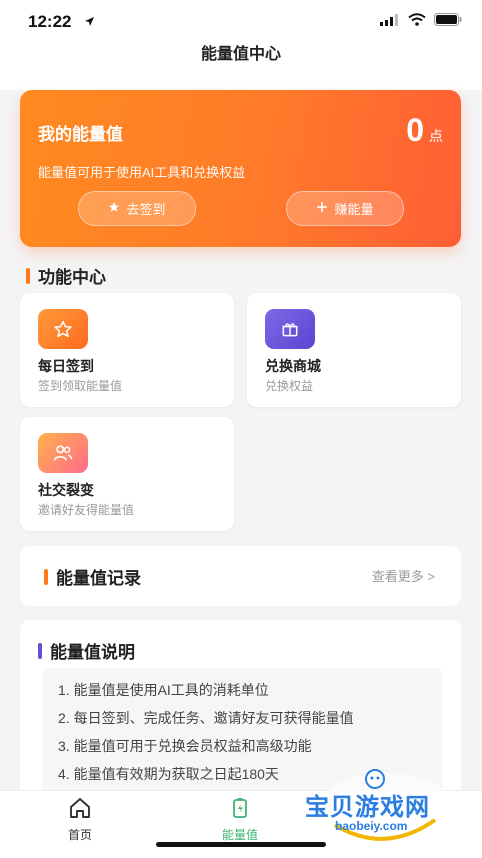 The height and width of the screenshot is (858, 482). I want to click on explain-title: 能量值说明, so click(92, 652).